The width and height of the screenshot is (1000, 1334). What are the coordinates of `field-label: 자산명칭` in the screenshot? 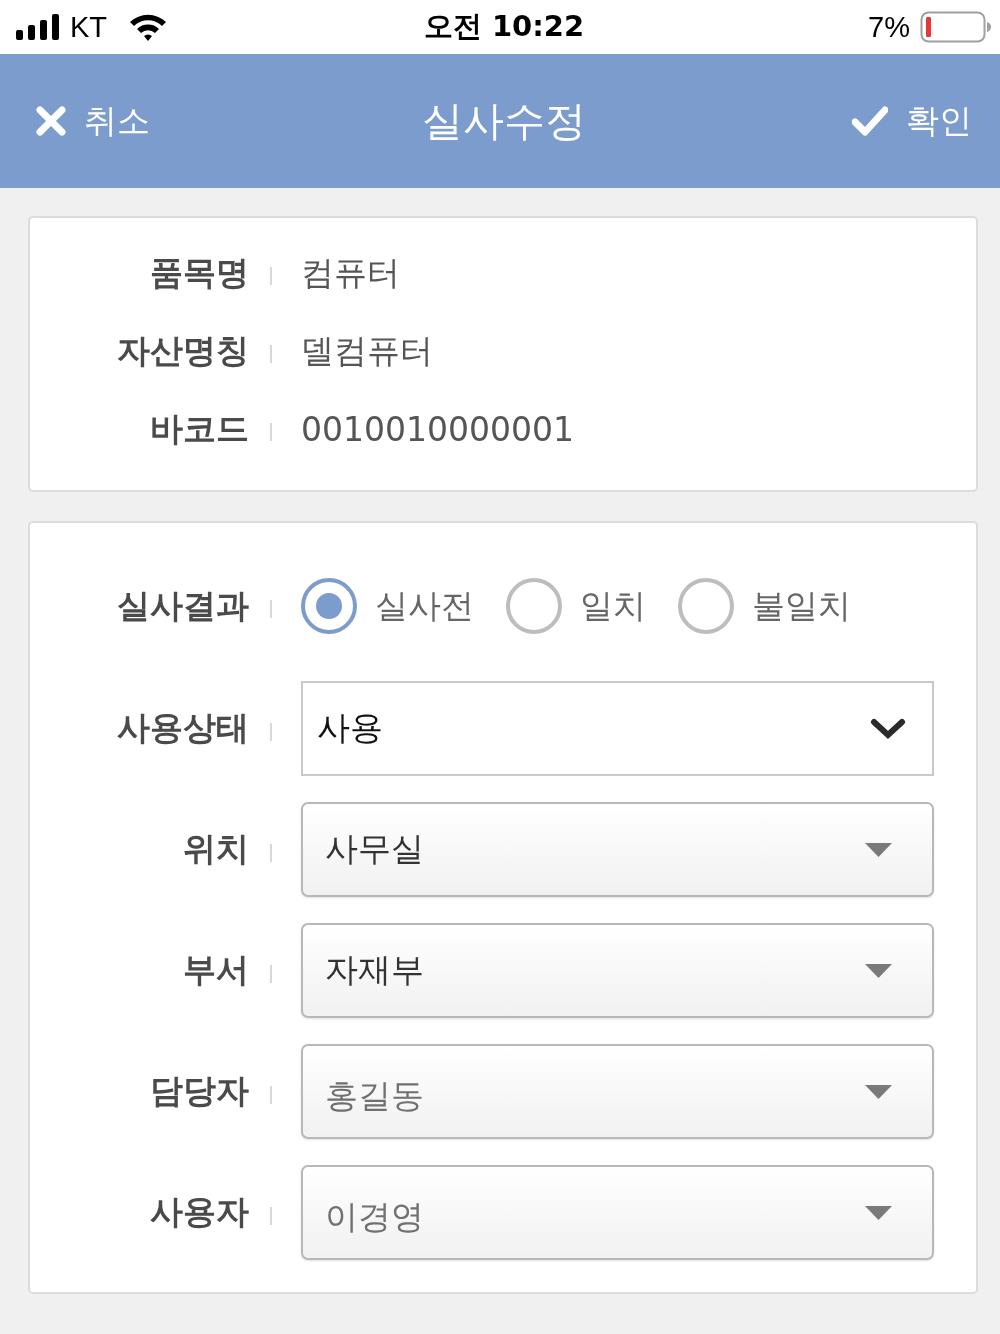 It's located at (182, 350).